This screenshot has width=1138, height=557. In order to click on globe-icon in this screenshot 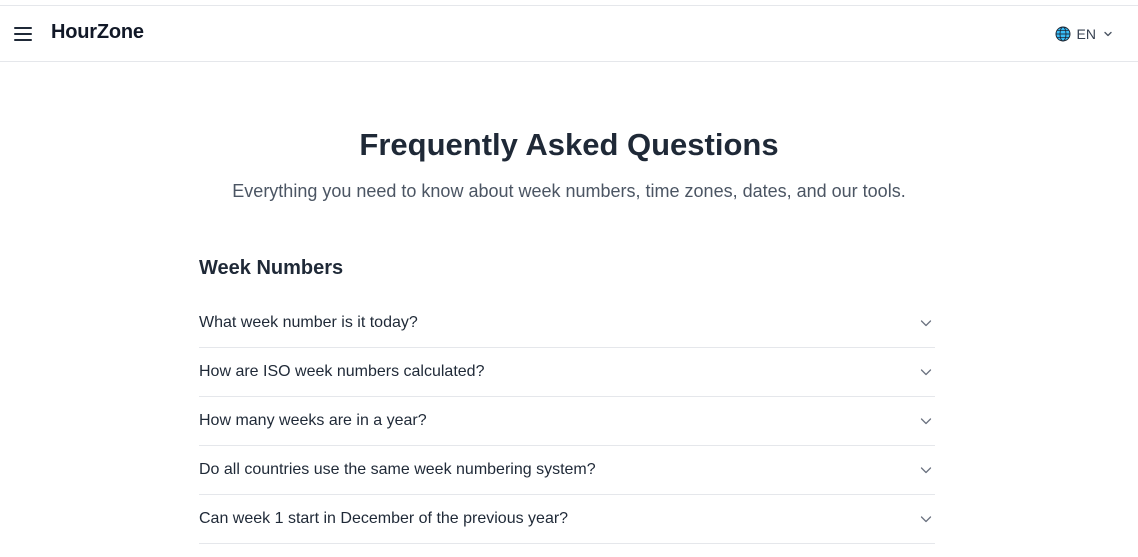, I will do `click(1063, 34)`.